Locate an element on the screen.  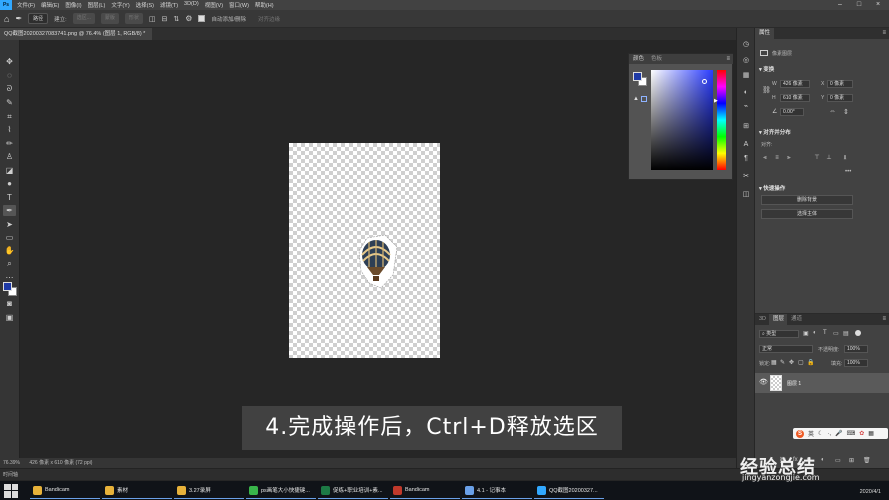
angle-field: 0.00° is located at coordinates (792, 112).